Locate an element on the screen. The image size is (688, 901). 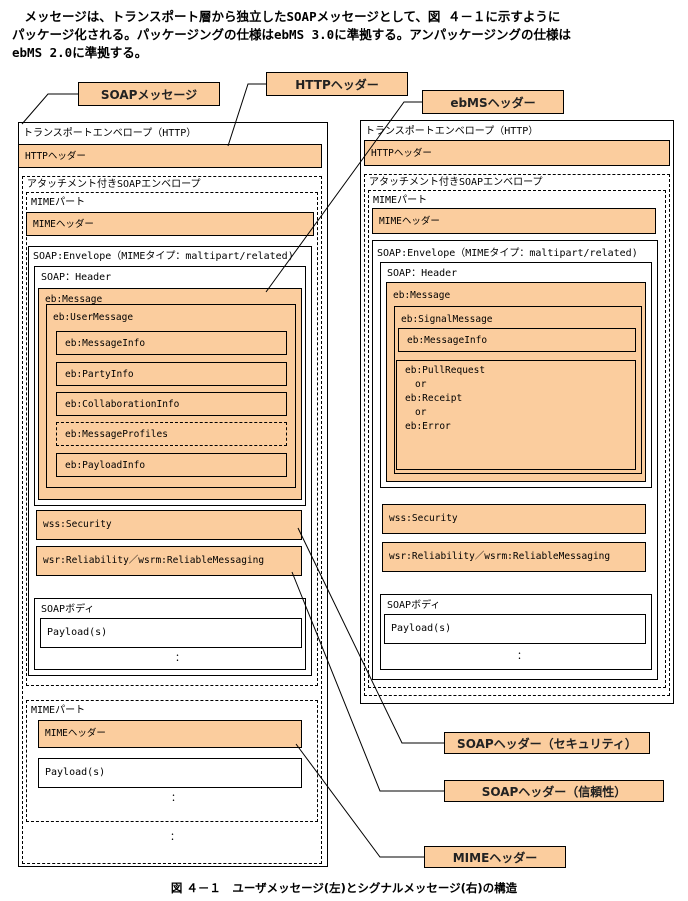
figure-caption: 図 ４－１ ユーザメッセージ(左)とシグナルメッセージ(右)の構造 is located at coordinates (344, 888).